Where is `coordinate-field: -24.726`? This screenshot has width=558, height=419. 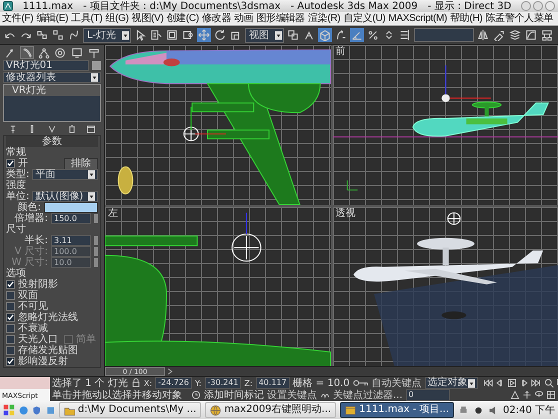
coordinate-field: -24.726 is located at coordinates (173, 383).